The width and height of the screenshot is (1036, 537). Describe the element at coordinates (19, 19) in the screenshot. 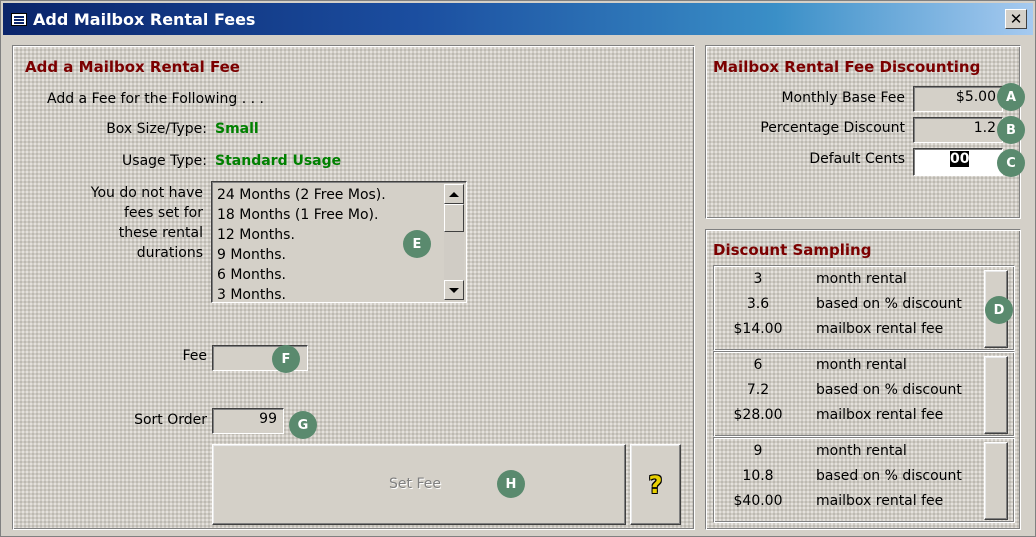

I see `form-icon` at that location.